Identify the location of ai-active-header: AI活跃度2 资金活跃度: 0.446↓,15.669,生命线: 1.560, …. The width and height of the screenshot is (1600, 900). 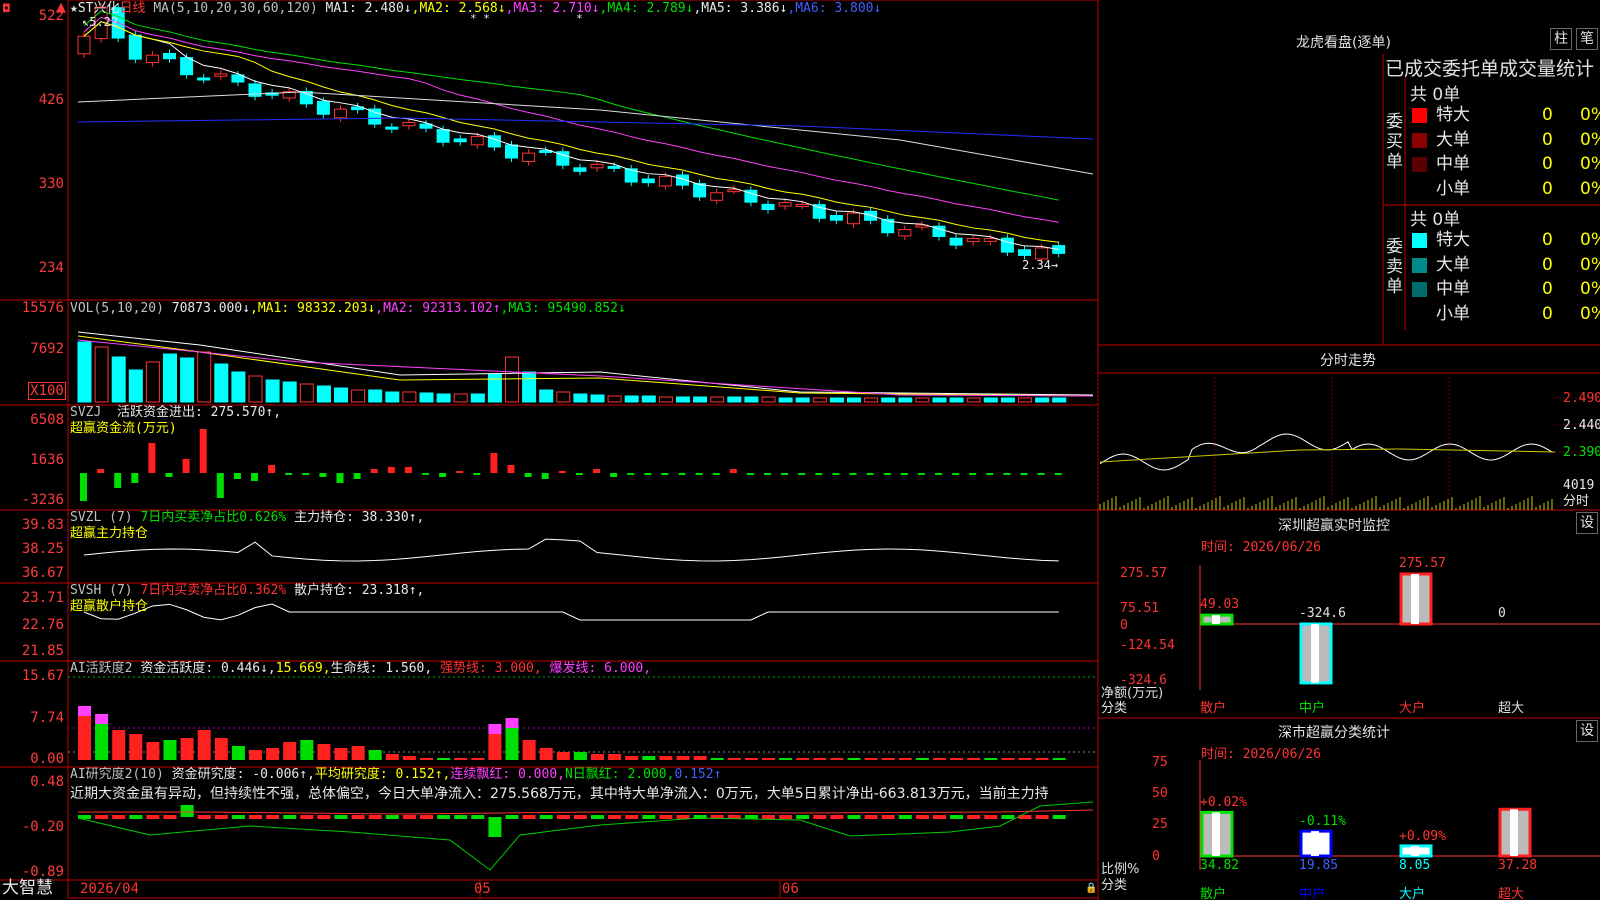
(361, 668).